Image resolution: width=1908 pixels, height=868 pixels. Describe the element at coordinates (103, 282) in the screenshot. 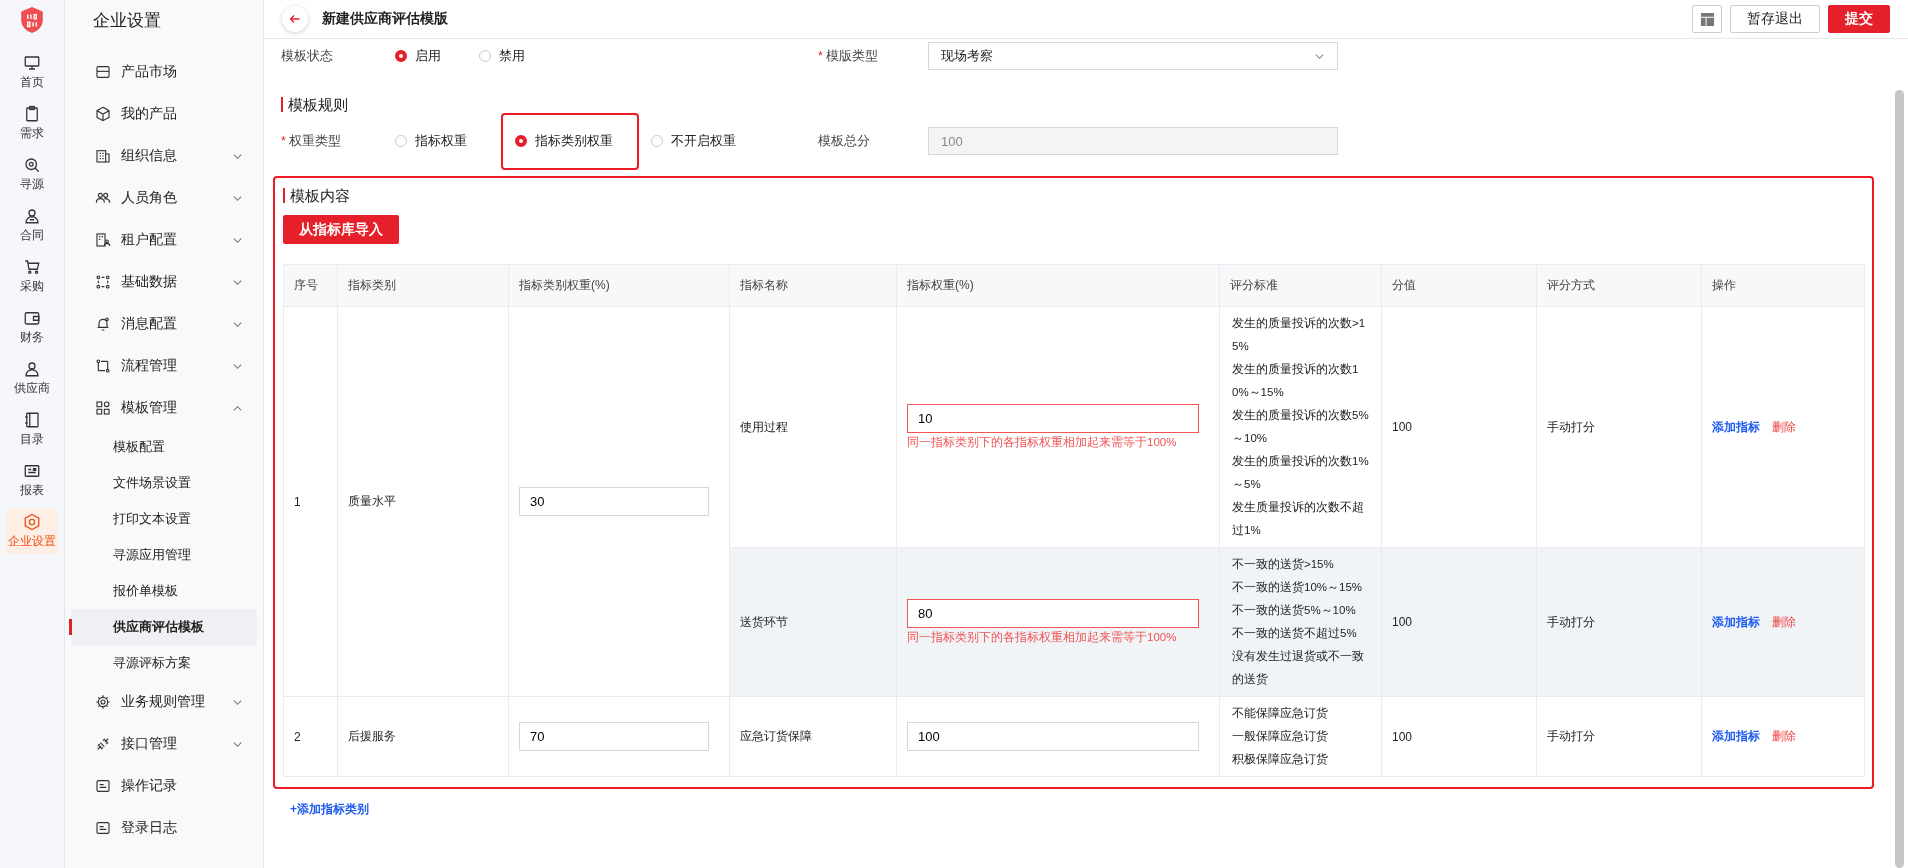

I see `nodes-icon` at that location.